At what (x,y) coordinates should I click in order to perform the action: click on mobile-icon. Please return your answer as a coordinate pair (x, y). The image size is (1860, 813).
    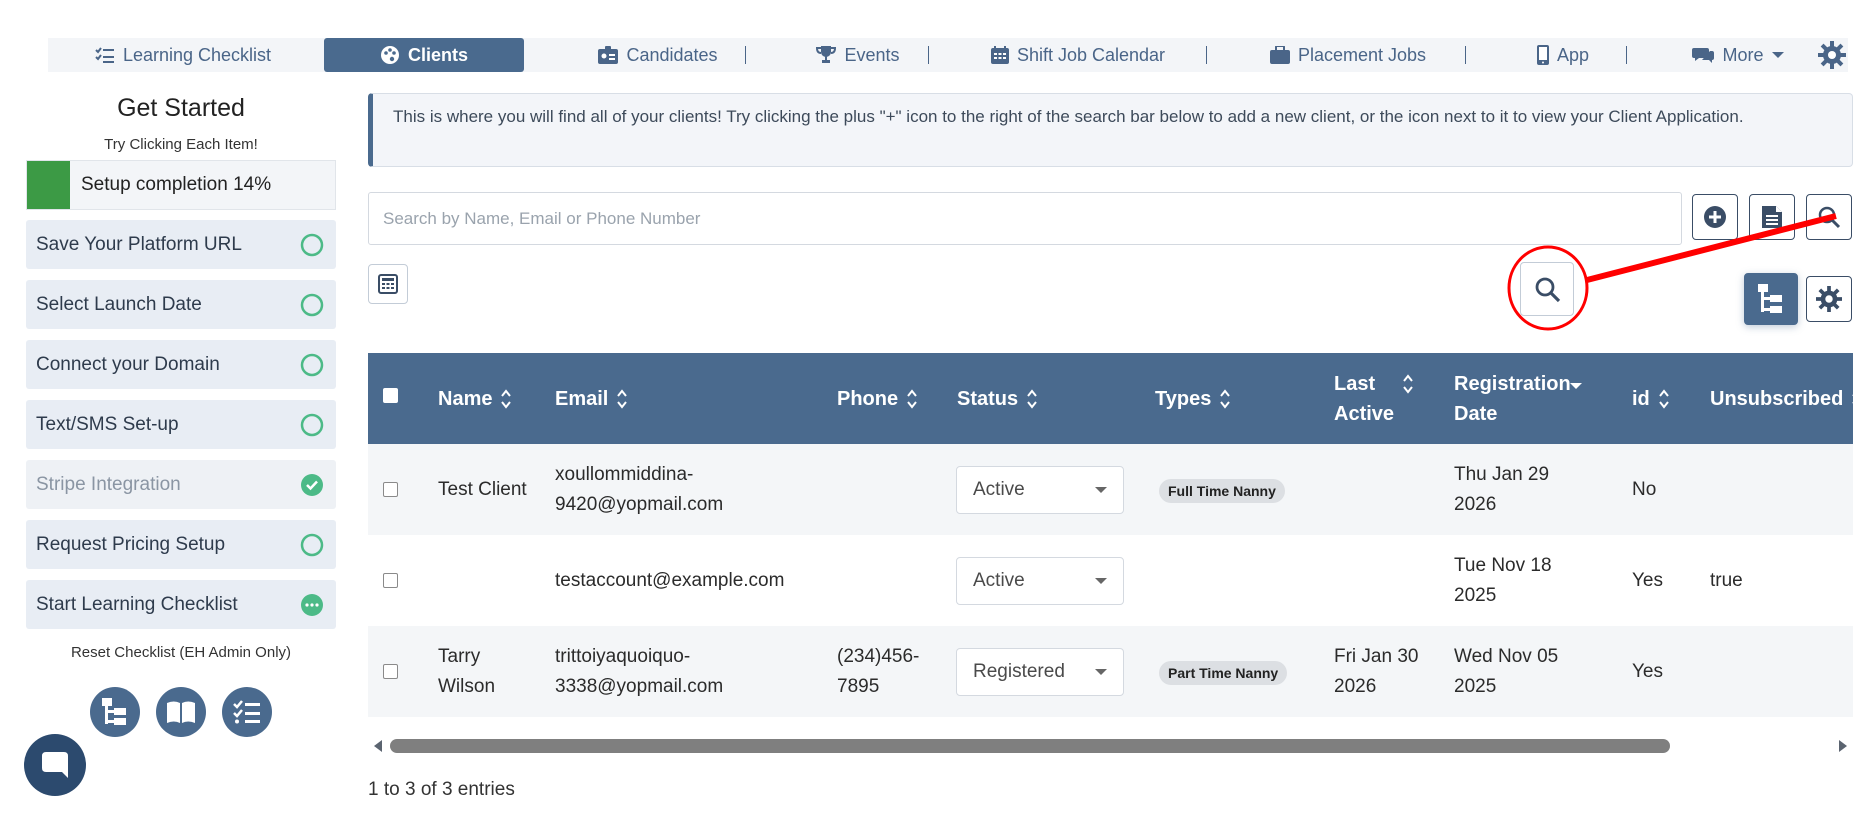
    Looking at the image, I should click on (1542, 55).